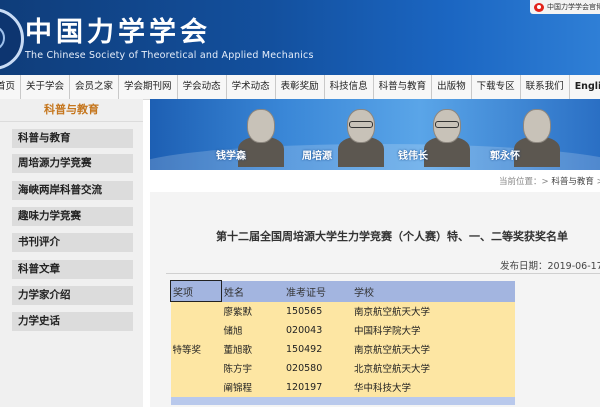 The height and width of the screenshot is (407, 600). Describe the element at coordinates (72, 269) in the screenshot. I see `sidebar-item-articles: 科普文章` at that location.